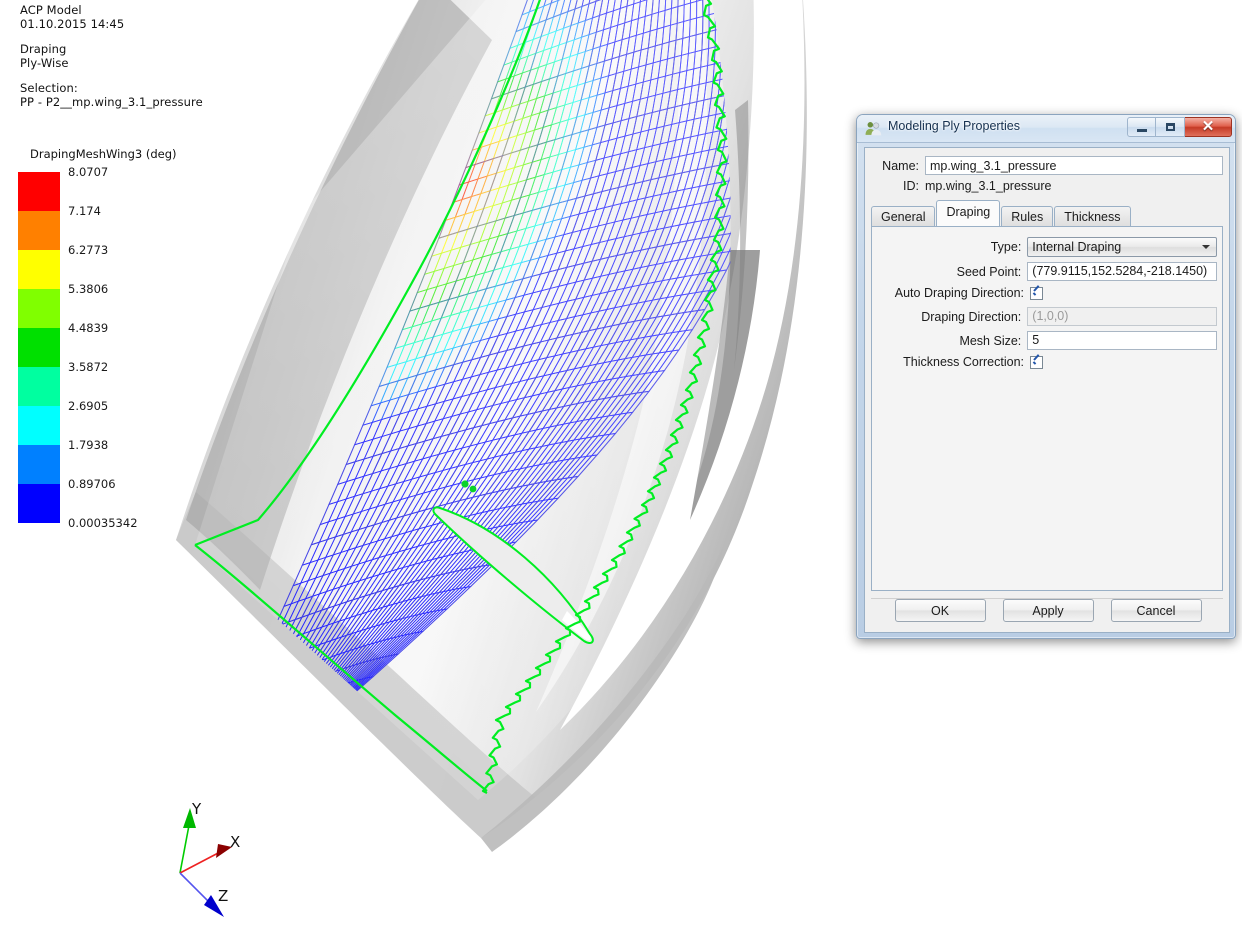 This screenshot has width=1242, height=941. I want to click on apply-button: Apply, so click(1048, 610).